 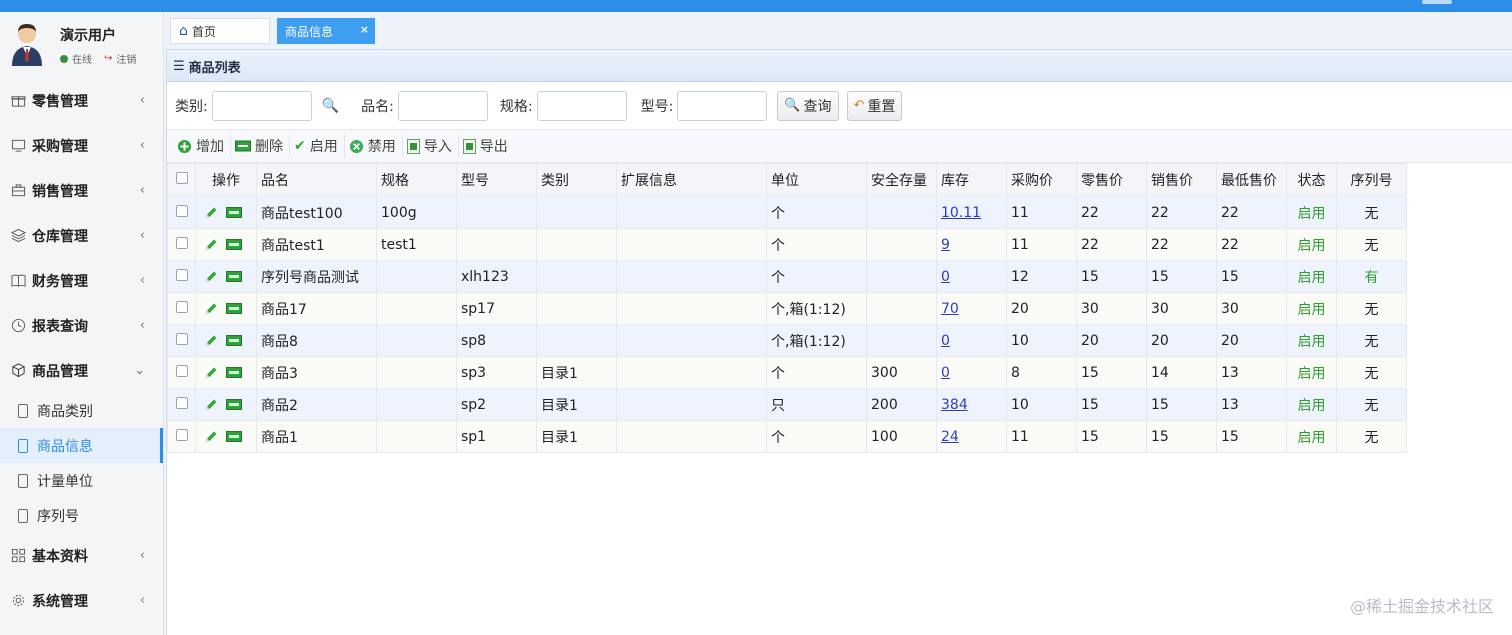 I want to click on stock-link: 9, so click(x=945, y=245).